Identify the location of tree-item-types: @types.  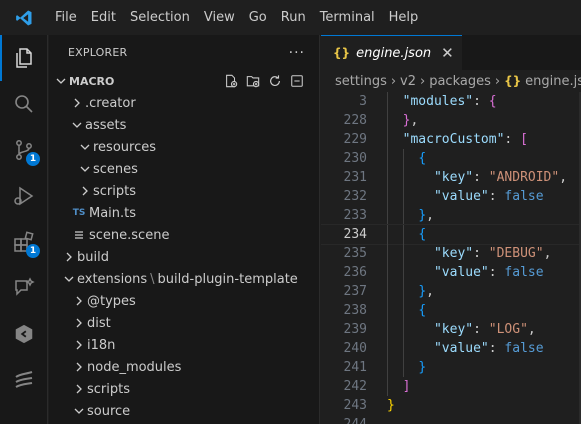
(184, 301).